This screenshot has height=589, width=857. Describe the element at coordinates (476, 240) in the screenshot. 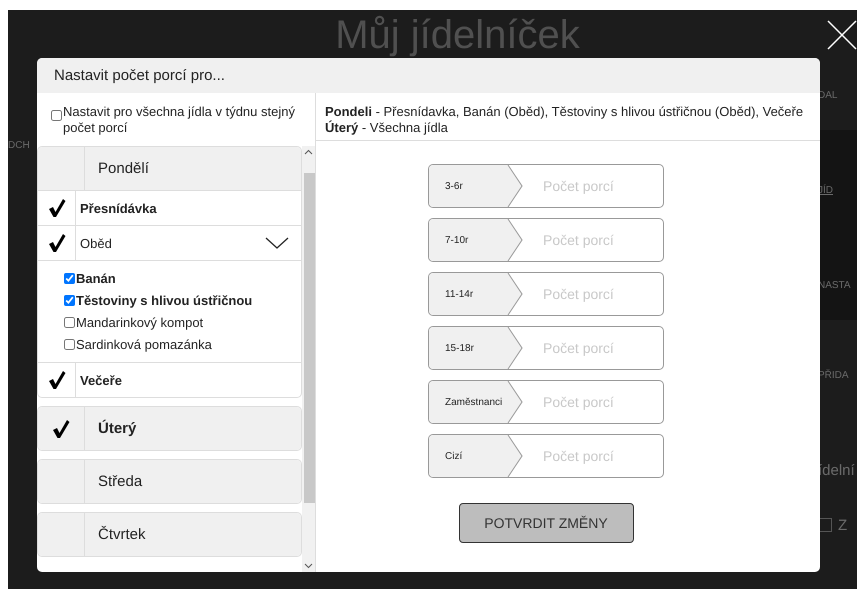

I see `age-group-label: 7-10r` at that location.